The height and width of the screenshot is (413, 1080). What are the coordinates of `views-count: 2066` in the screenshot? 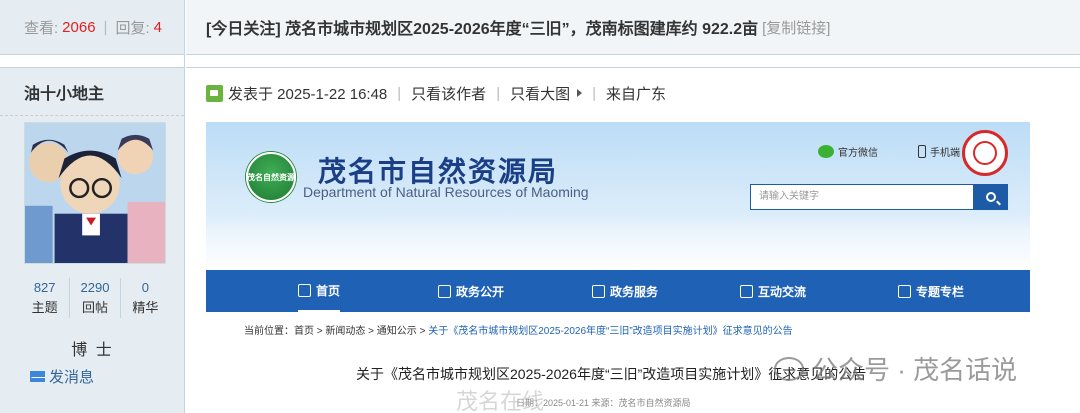 It's located at (79, 27).